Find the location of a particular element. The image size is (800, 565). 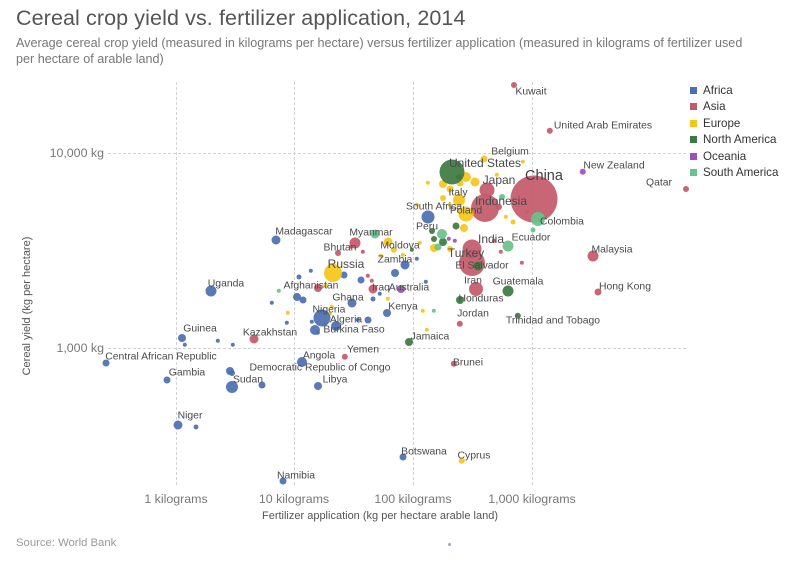

legend-item-south-america: South America is located at coordinates (744, 173).